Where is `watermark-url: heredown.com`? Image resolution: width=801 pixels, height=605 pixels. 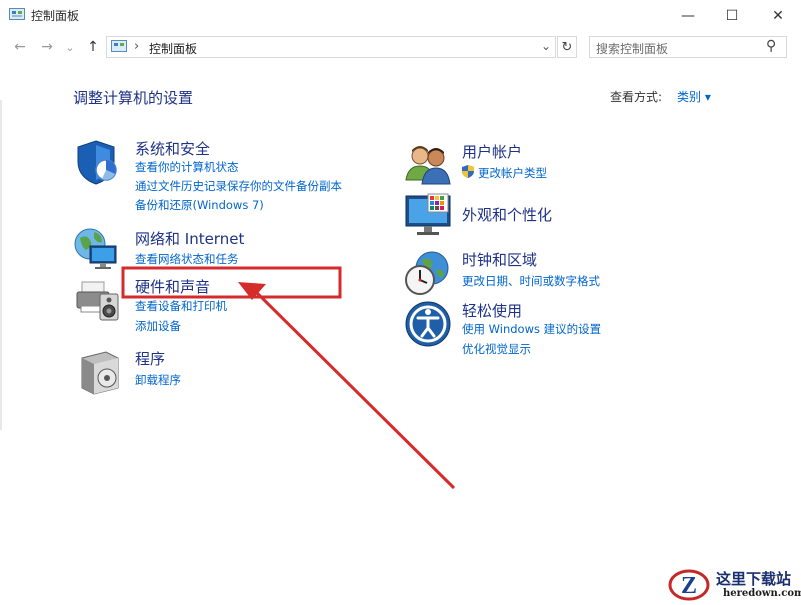 watermark-url: heredown.com is located at coordinates (762, 593).